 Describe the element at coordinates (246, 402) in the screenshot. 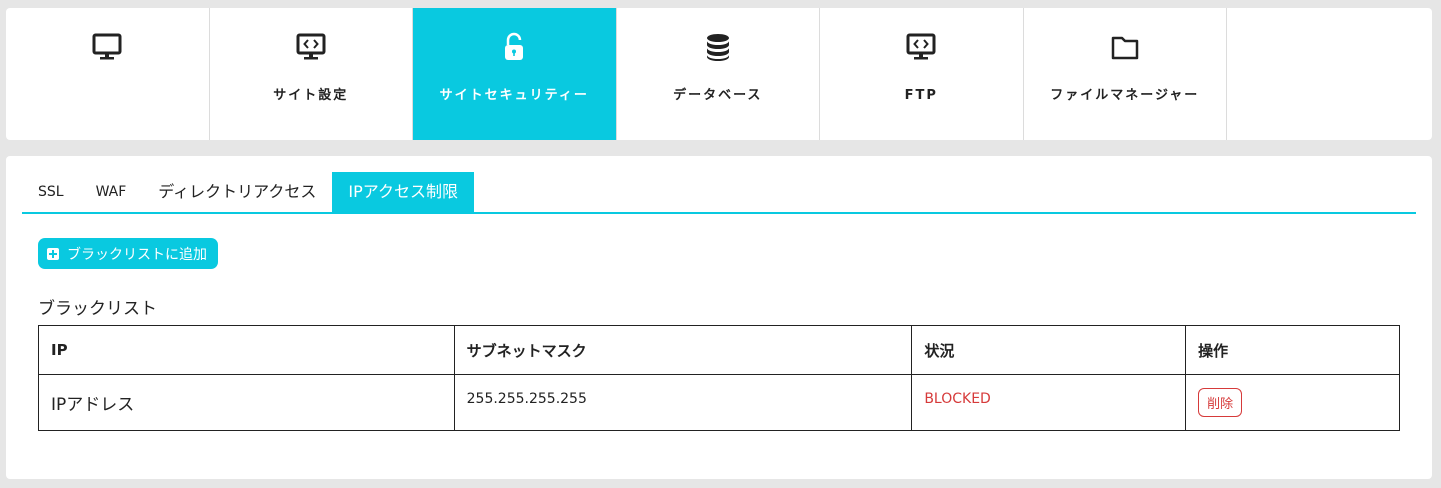

I see `cell-ip: IPアドレス` at that location.